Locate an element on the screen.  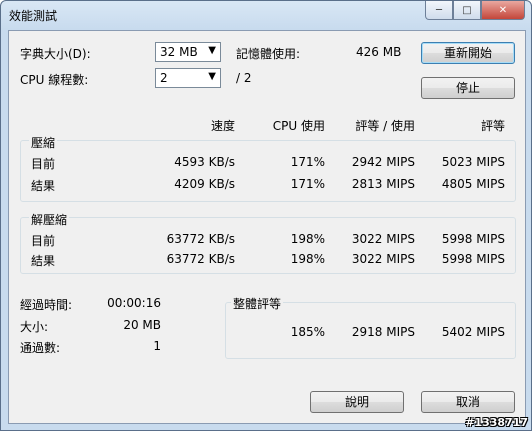
column-header-cpu: CPU 使用 is located at coordinates (298, 126).